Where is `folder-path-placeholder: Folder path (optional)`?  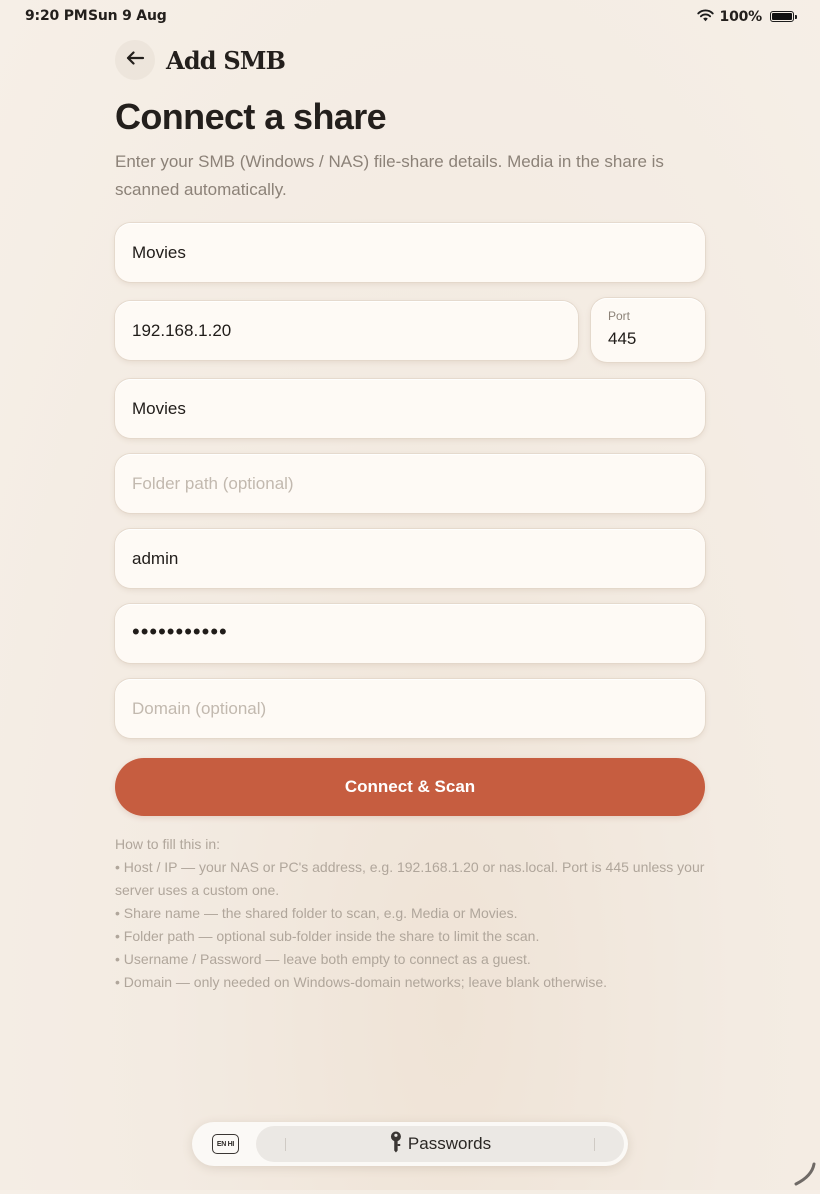
folder-path-placeholder: Folder path (optional) is located at coordinates (213, 483).